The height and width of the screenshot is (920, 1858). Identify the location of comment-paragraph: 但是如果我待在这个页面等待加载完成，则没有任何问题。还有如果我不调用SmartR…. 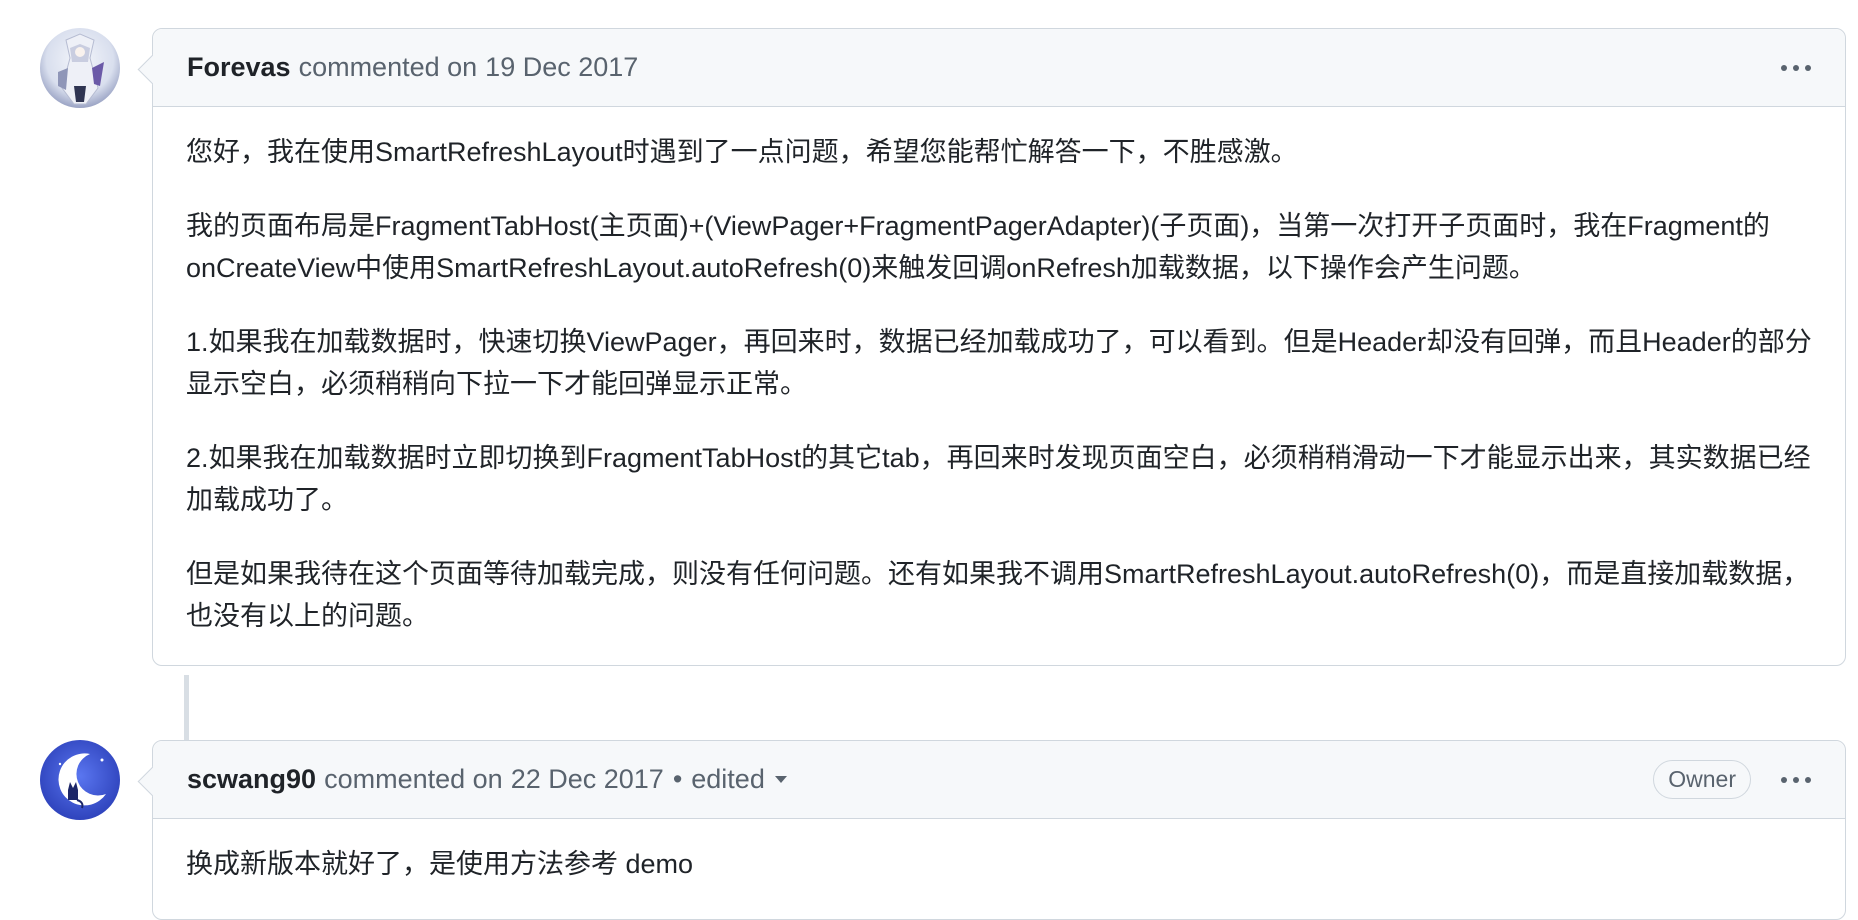
(998, 595).